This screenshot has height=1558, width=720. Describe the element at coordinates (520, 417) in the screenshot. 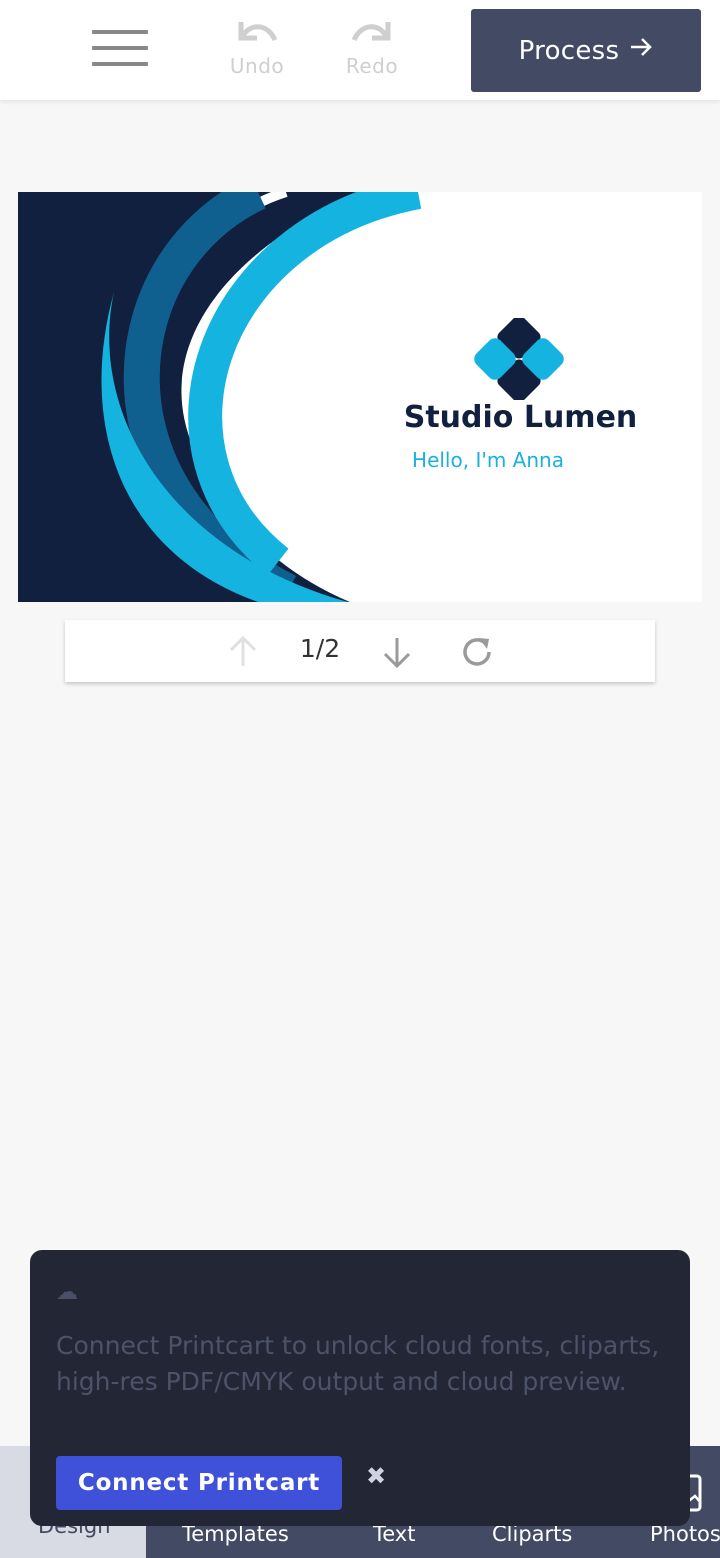

I see `company-name-text: Studio Lumen` at that location.